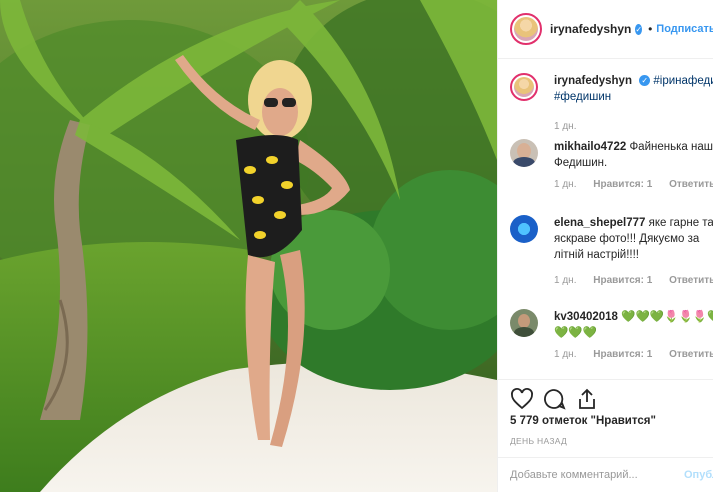 This screenshot has height=492, width=713. What do you see at coordinates (587, 399) in the screenshot?
I see `share-icon` at bounding box center [587, 399].